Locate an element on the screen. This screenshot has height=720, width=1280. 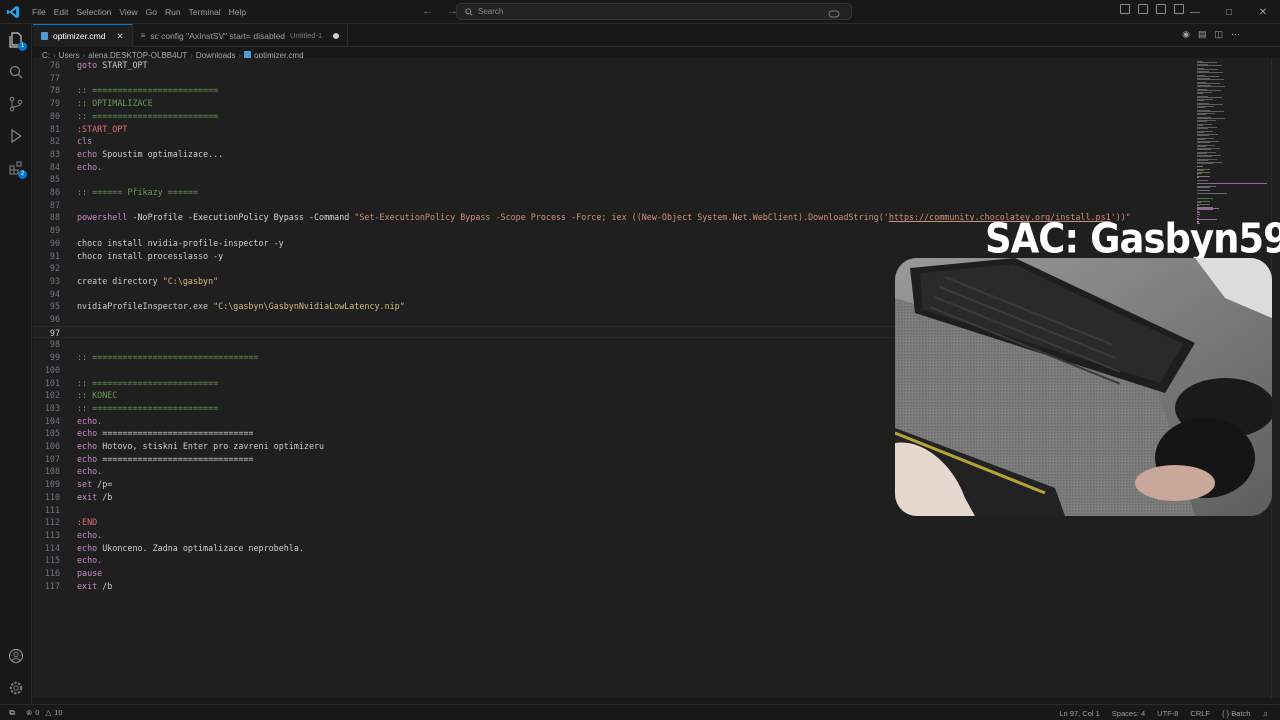
open-changes-icon: ▤ is located at coordinates (1202, 34).